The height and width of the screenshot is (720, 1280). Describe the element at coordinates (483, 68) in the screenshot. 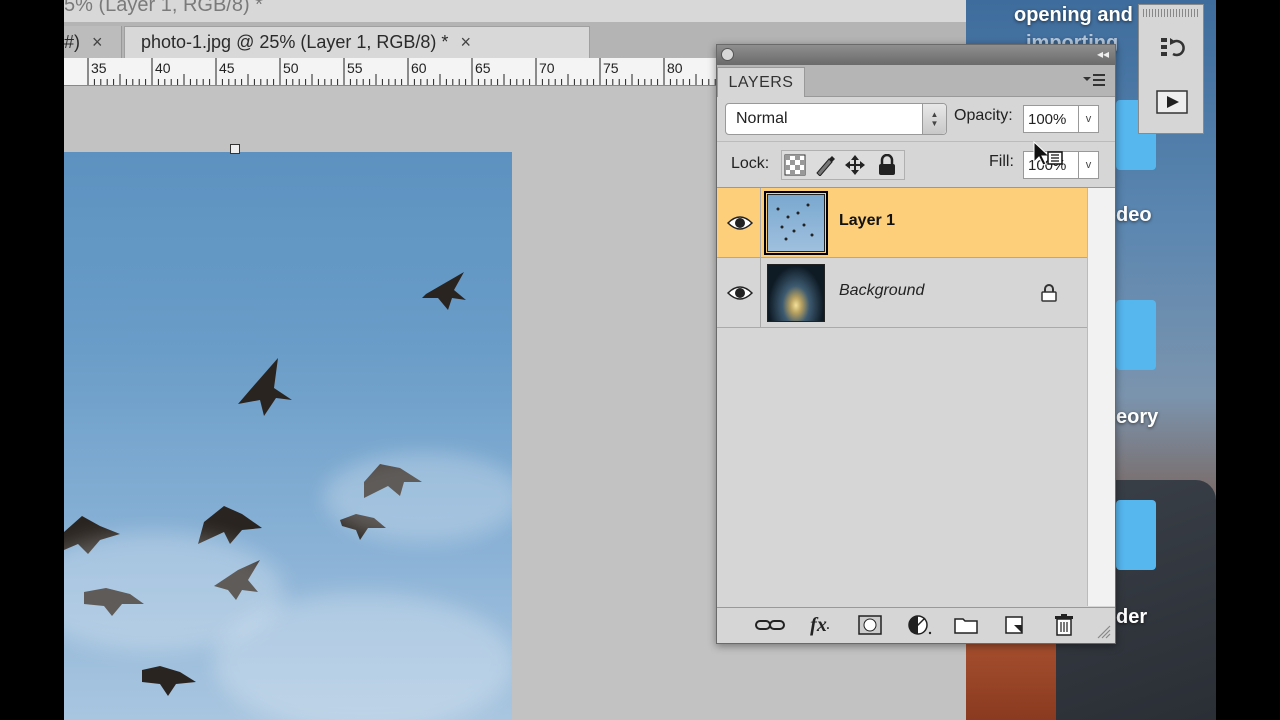

I see `ruler-tick-label: 65` at that location.